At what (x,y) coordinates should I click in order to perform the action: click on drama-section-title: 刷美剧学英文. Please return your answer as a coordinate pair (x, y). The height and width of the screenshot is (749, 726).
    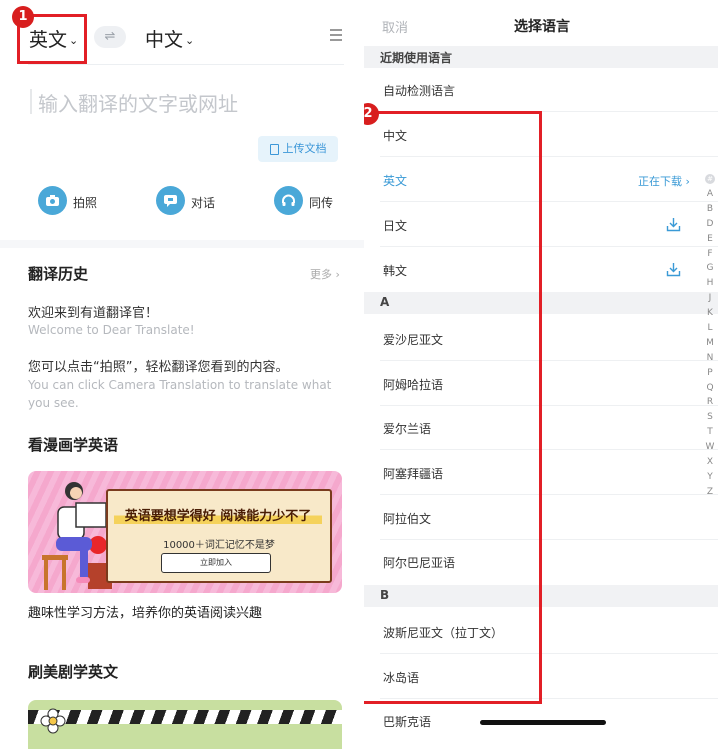
    Looking at the image, I should click on (73, 672).